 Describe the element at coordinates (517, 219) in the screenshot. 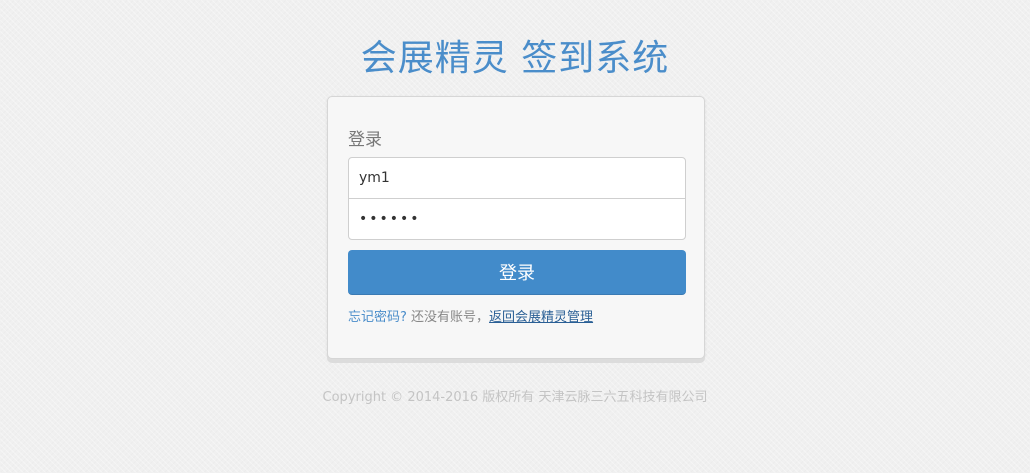

I see `password-input` at that location.